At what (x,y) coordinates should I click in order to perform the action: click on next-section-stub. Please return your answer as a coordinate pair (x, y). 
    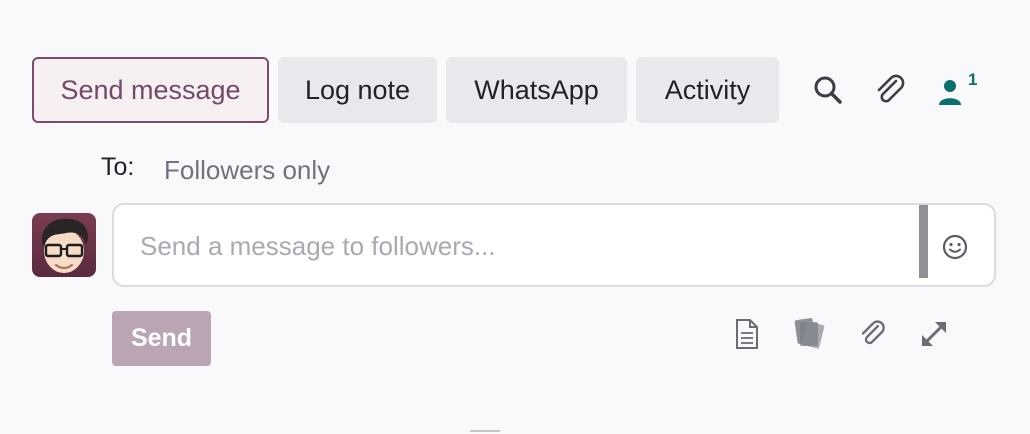
    Looking at the image, I should click on (495, 429).